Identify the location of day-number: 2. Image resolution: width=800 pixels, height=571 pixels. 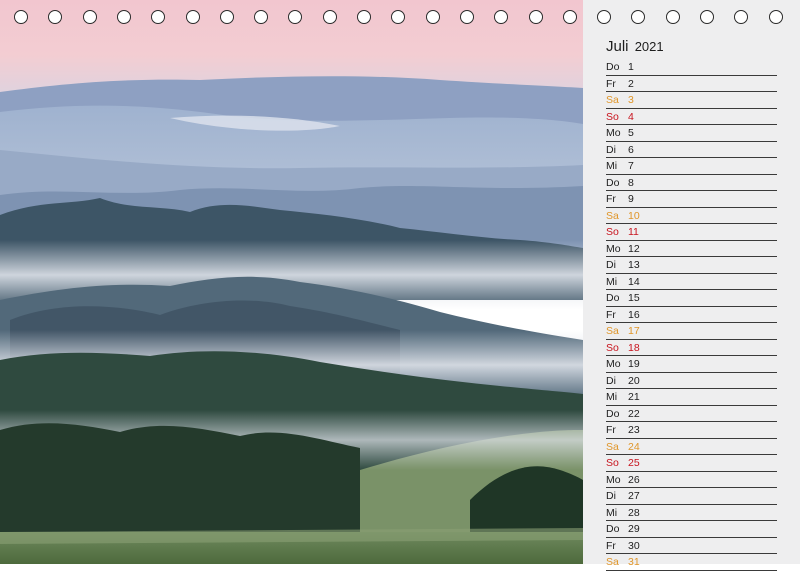
(631, 83).